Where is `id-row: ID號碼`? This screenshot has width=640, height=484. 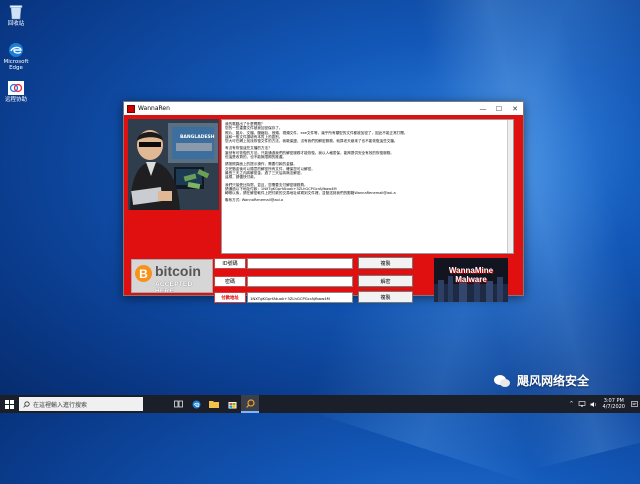 id-row: ID號碼 is located at coordinates (283, 263).